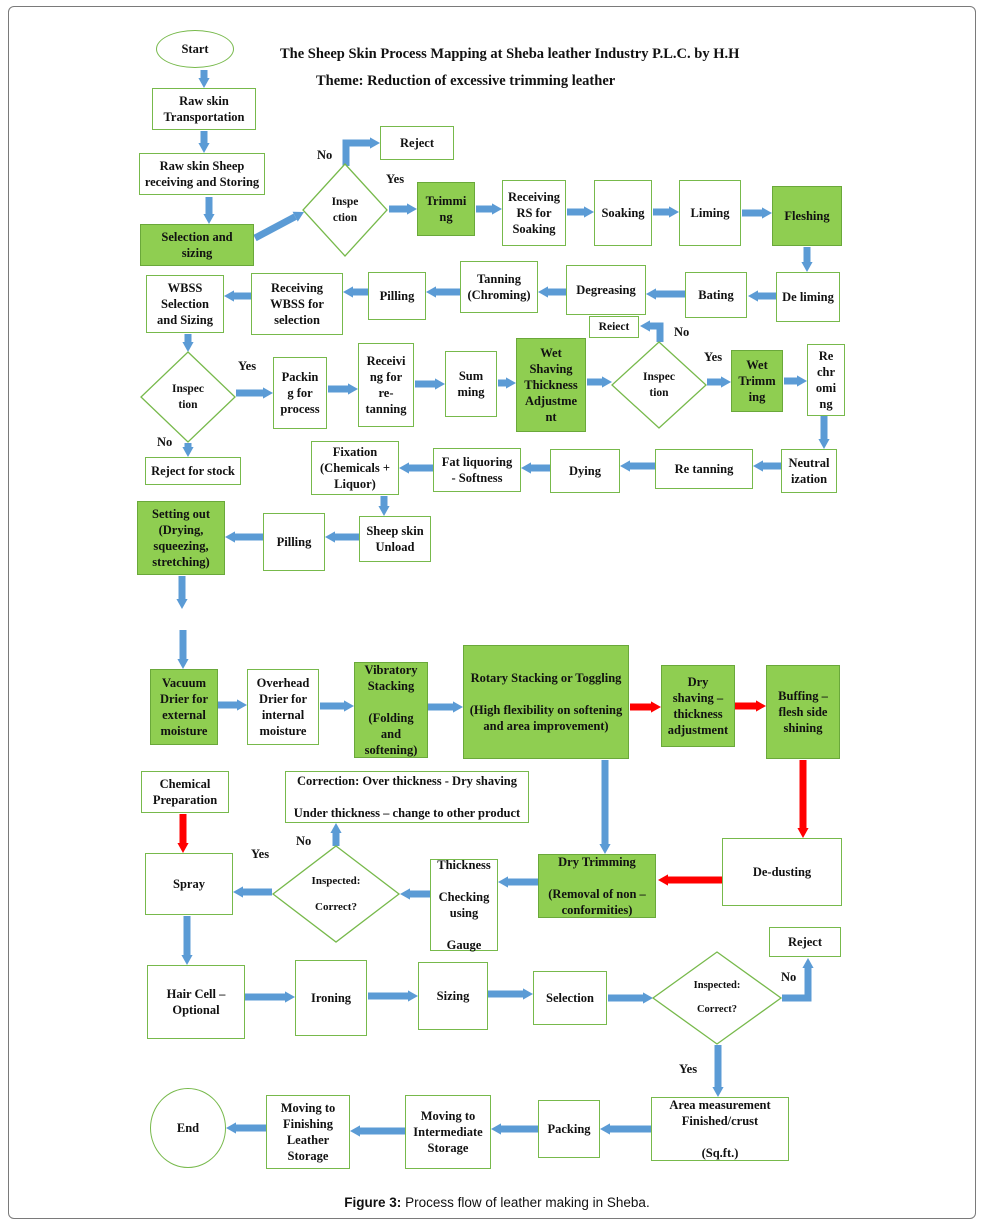 This screenshot has height=1230, width=994. Describe the element at coordinates (757, 213) in the screenshot. I see `arrow-liming-fleshing` at that location.